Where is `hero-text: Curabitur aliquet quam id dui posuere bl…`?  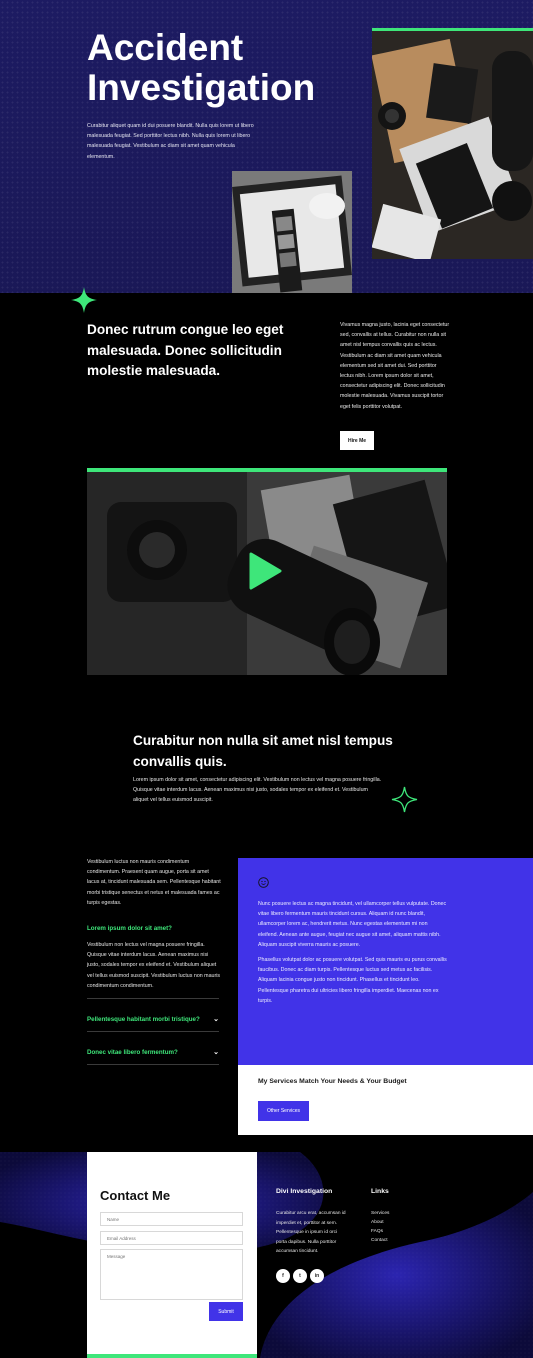 hero-text: Curabitur aliquet quam id dui posuere bl… is located at coordinates (170, 141).